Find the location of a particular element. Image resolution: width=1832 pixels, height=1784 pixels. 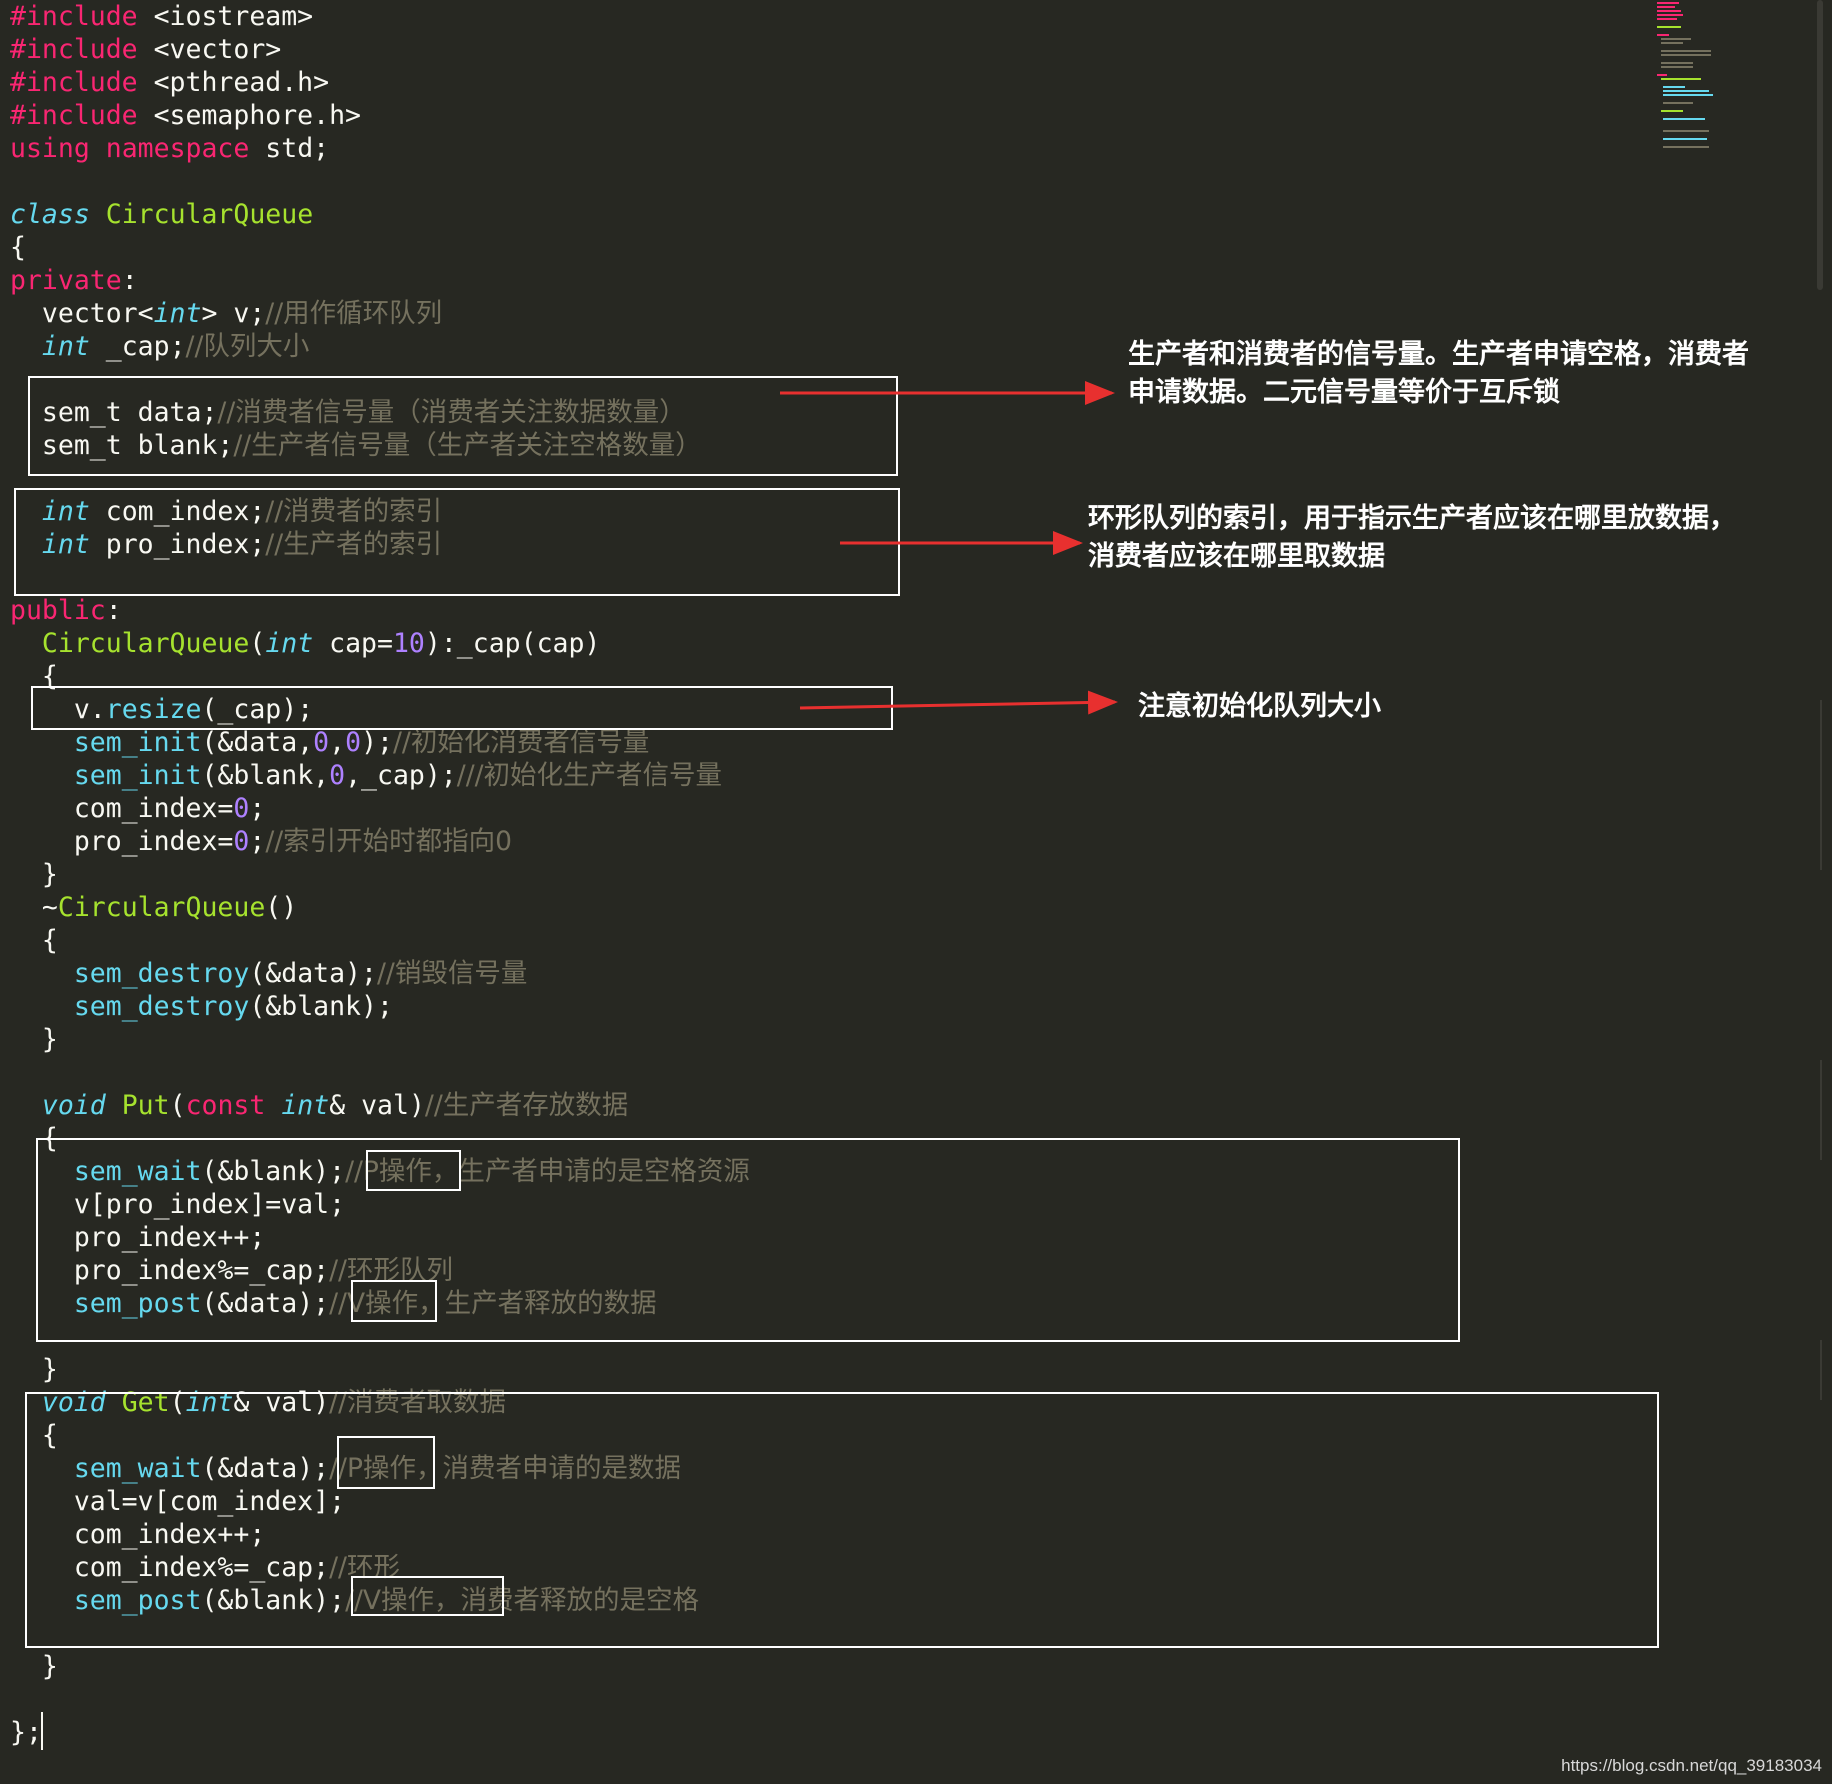

semaphore-note: 生产者和消费者的信号量。生产者申请空格，消费者 申请数据。二元信号量等价于互斥锁 is located at coordinates (1438, 374).